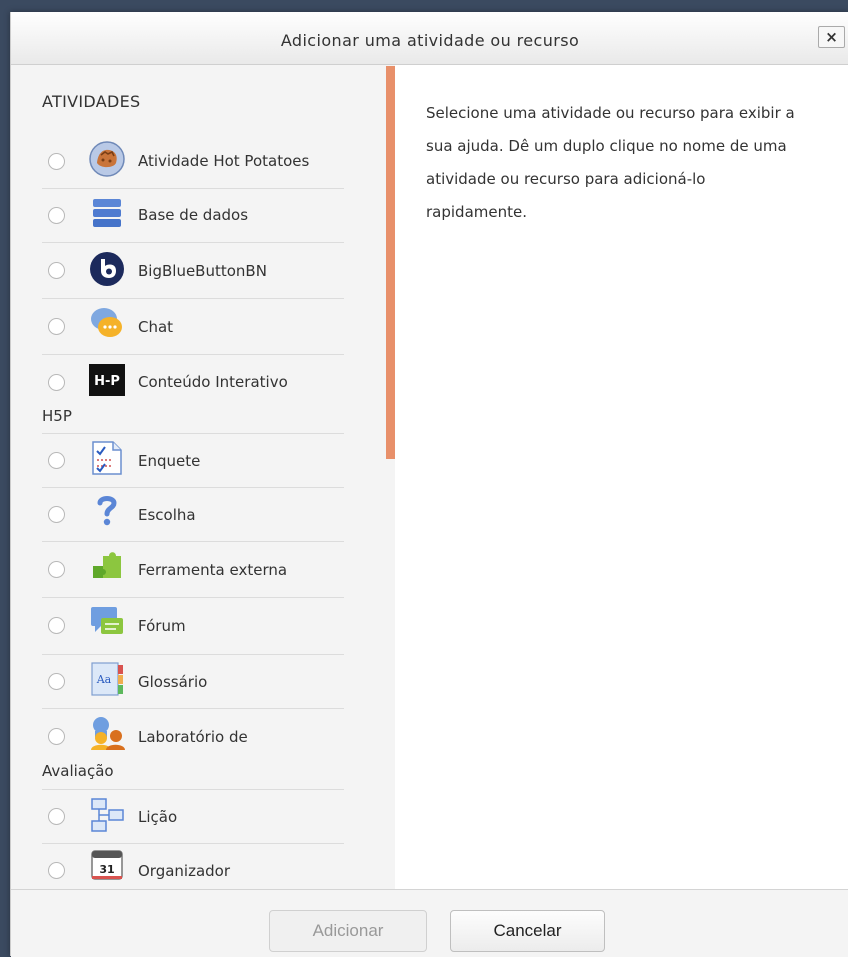  What do you see at coordinates (107, 458) in the screenshot?
I see `survey-icon` at bounding box center [107, 458].